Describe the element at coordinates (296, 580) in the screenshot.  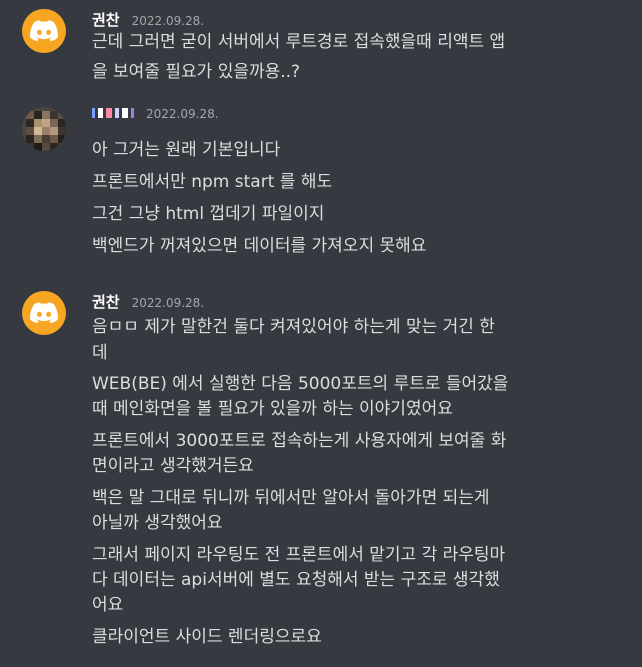
I see `message-line: 다 데이터는 api서버에 별도 요청해서 받는 구조로 생각했` at that location.